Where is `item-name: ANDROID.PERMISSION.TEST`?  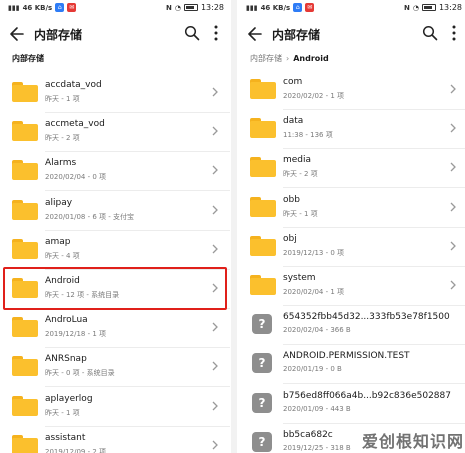
item-name: ANDROID.PERMISSION.TEST is located at coordinates (346, 356).